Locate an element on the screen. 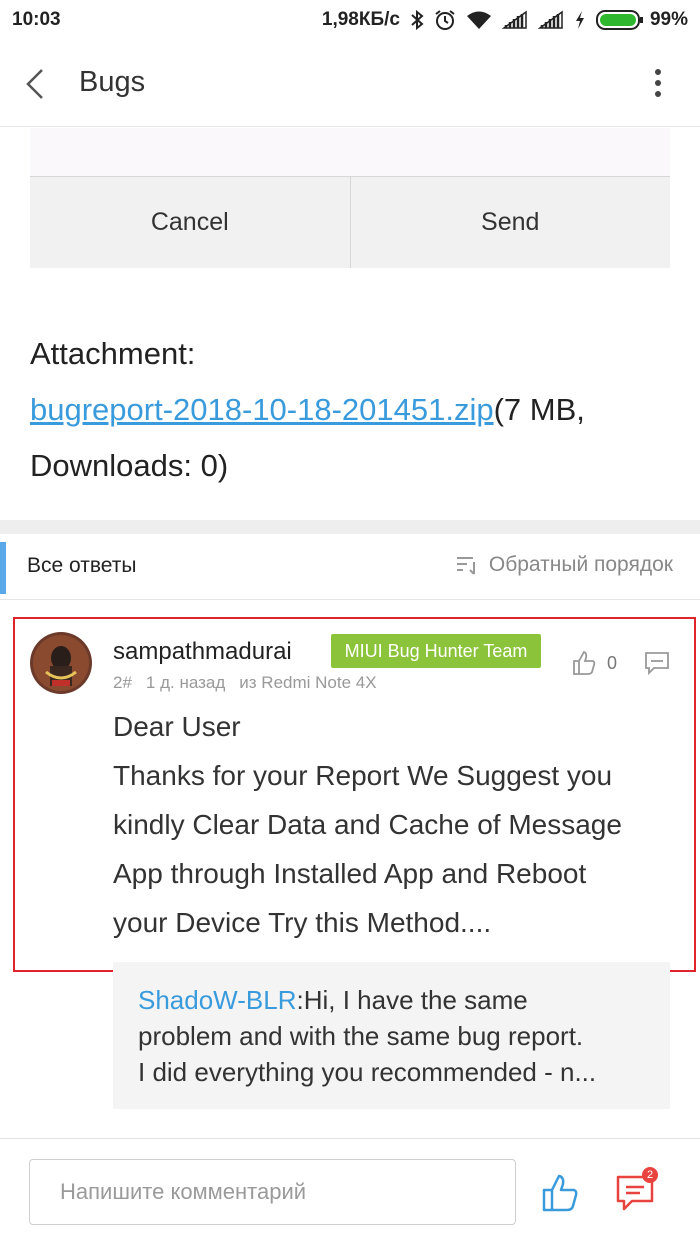  bottom-bar: 2 is located at coordinates (350, 1191).